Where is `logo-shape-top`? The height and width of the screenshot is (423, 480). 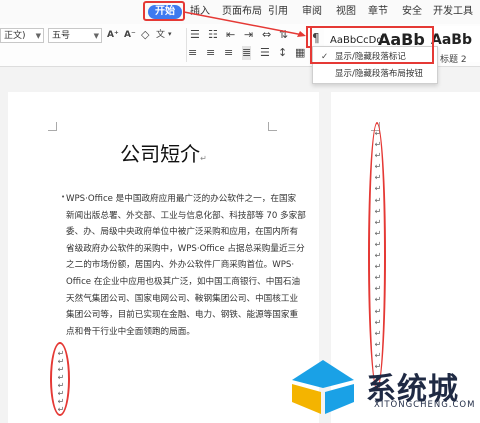
logo-shape-top is located at coordinates (323, 374).